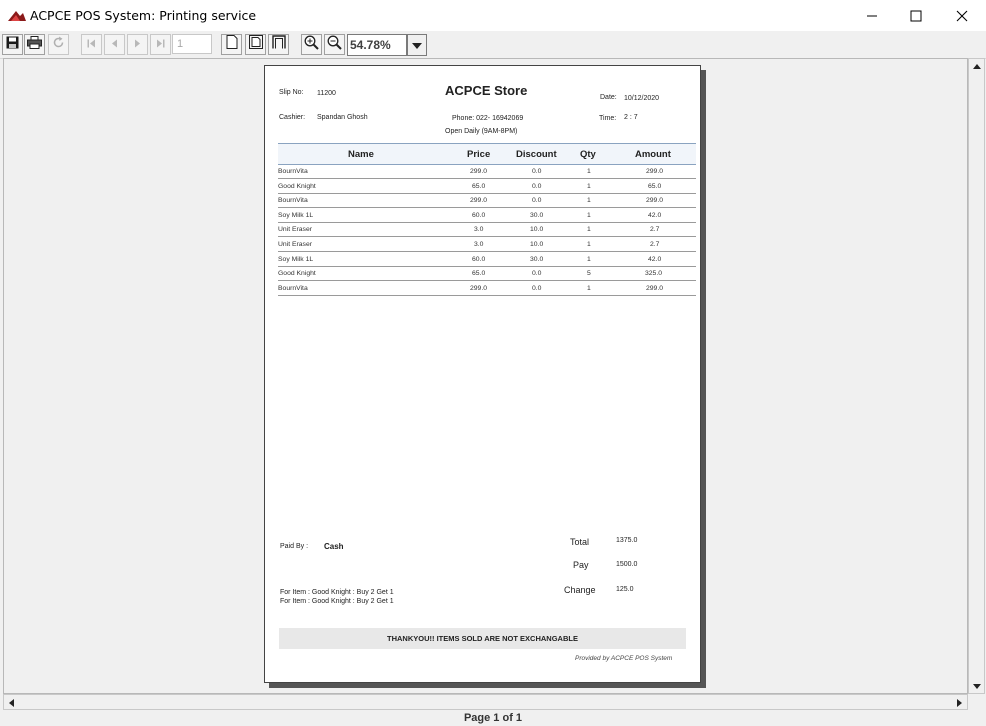  I want to click on total-value: 1375.0, so click(627, 540).